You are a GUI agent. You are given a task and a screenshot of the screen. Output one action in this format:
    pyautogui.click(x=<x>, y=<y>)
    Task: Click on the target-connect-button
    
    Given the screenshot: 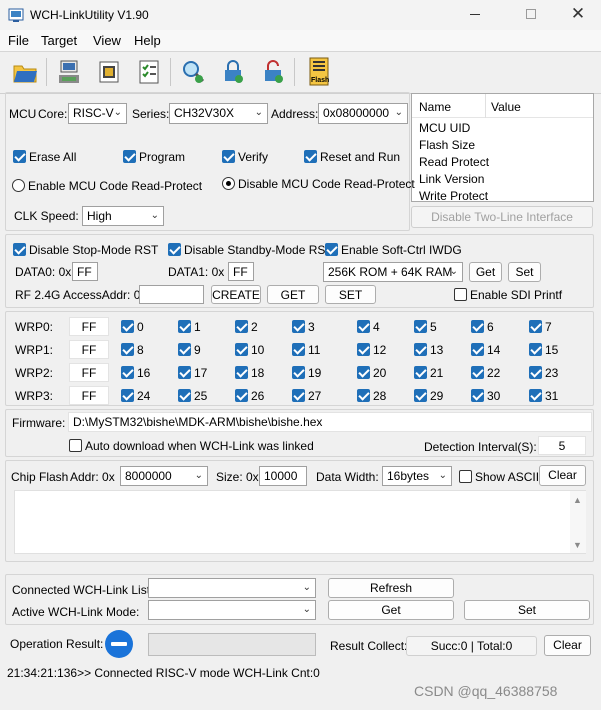 What is the action you would take?
    pyautogui.click(x=69, y=72)
    